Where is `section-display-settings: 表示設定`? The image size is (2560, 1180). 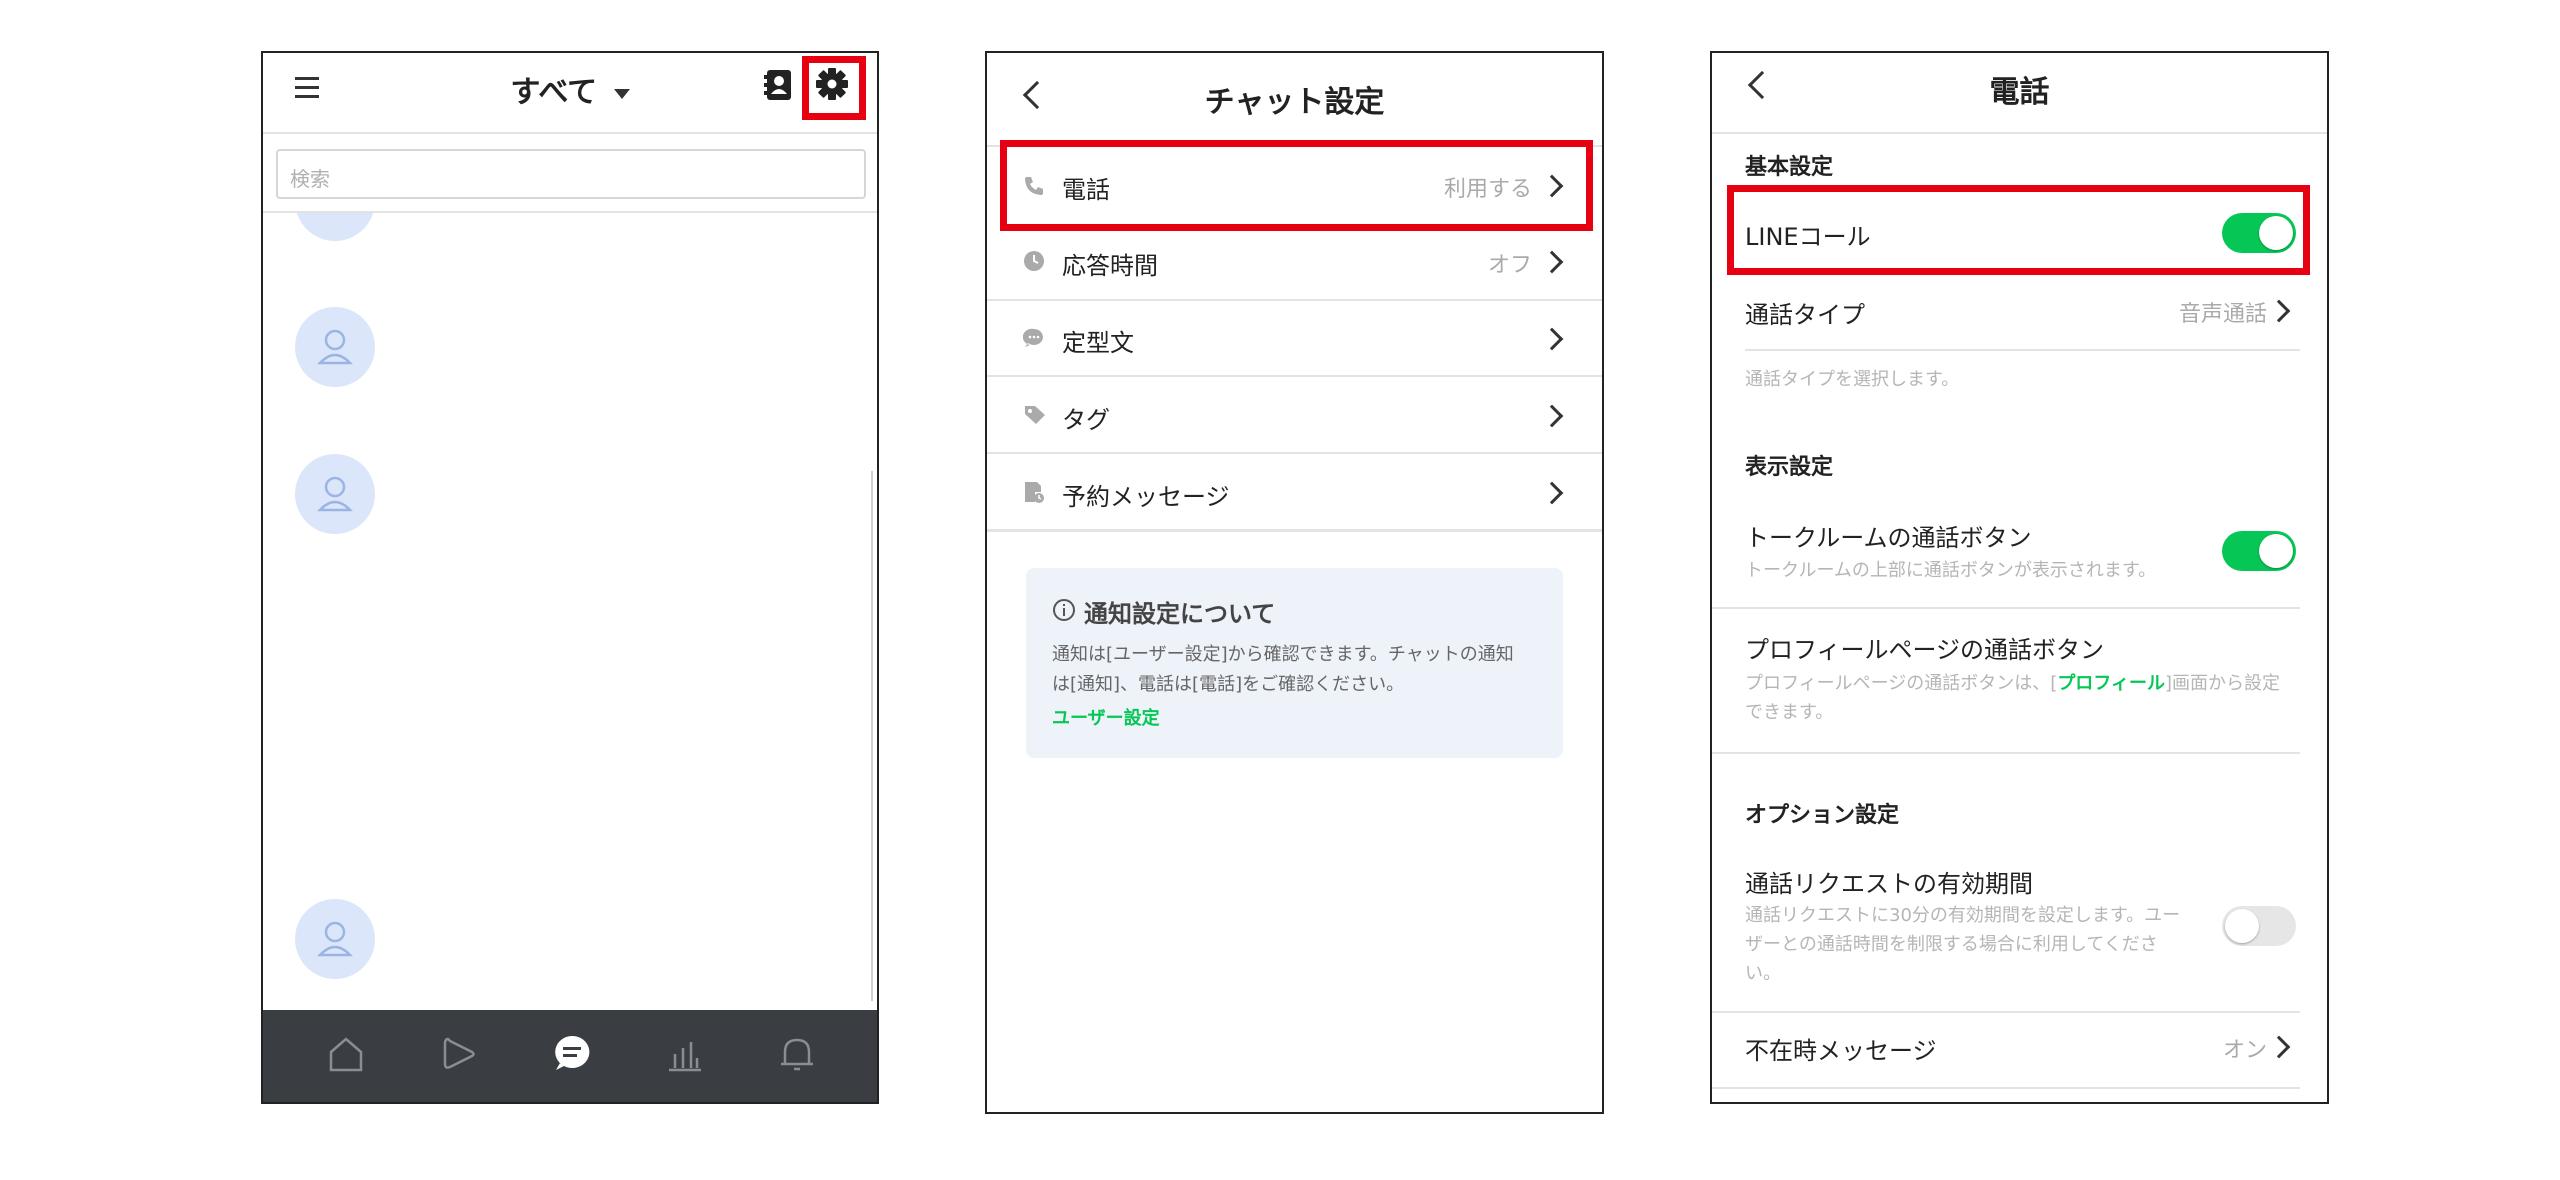
section-display-settings: 表示設定 is located at coordinates (1789, 467).